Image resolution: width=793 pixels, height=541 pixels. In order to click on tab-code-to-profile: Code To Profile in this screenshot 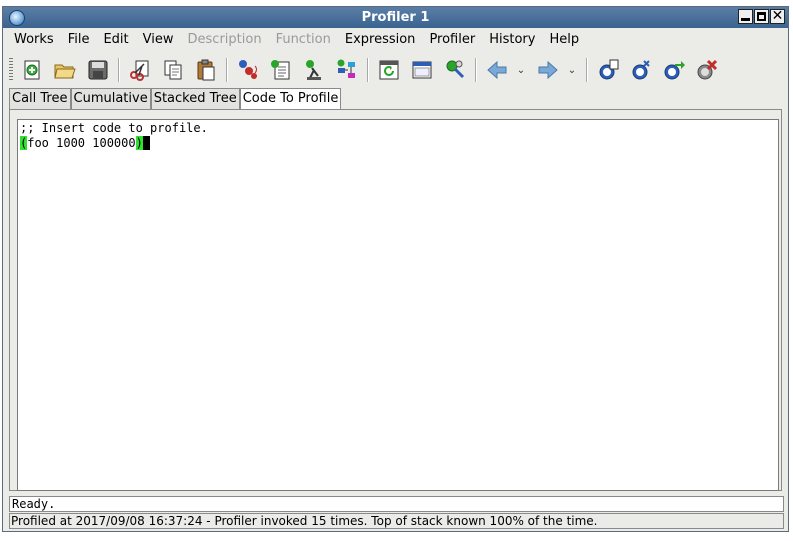, I will do `click(290, 99)`.